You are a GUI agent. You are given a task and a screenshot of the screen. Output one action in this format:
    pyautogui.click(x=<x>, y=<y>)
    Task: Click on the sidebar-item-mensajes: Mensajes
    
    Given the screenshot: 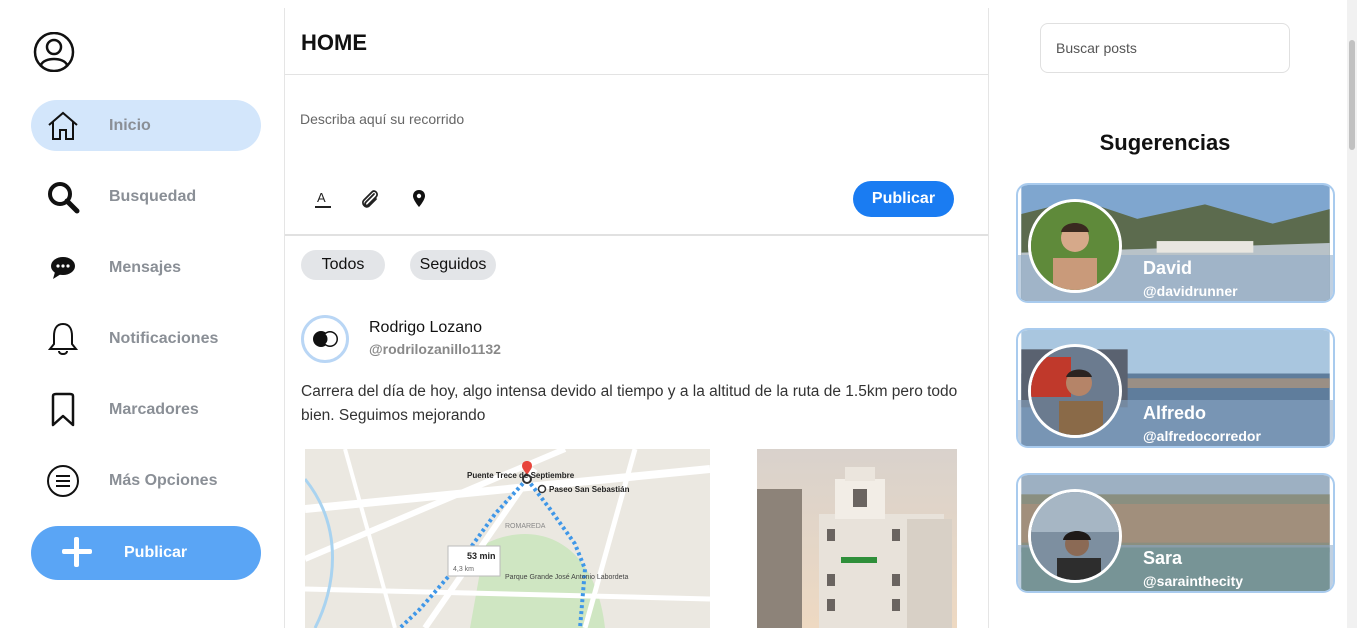 What is the action you would take?
    pyautogui.click(x=146, y=267)
    